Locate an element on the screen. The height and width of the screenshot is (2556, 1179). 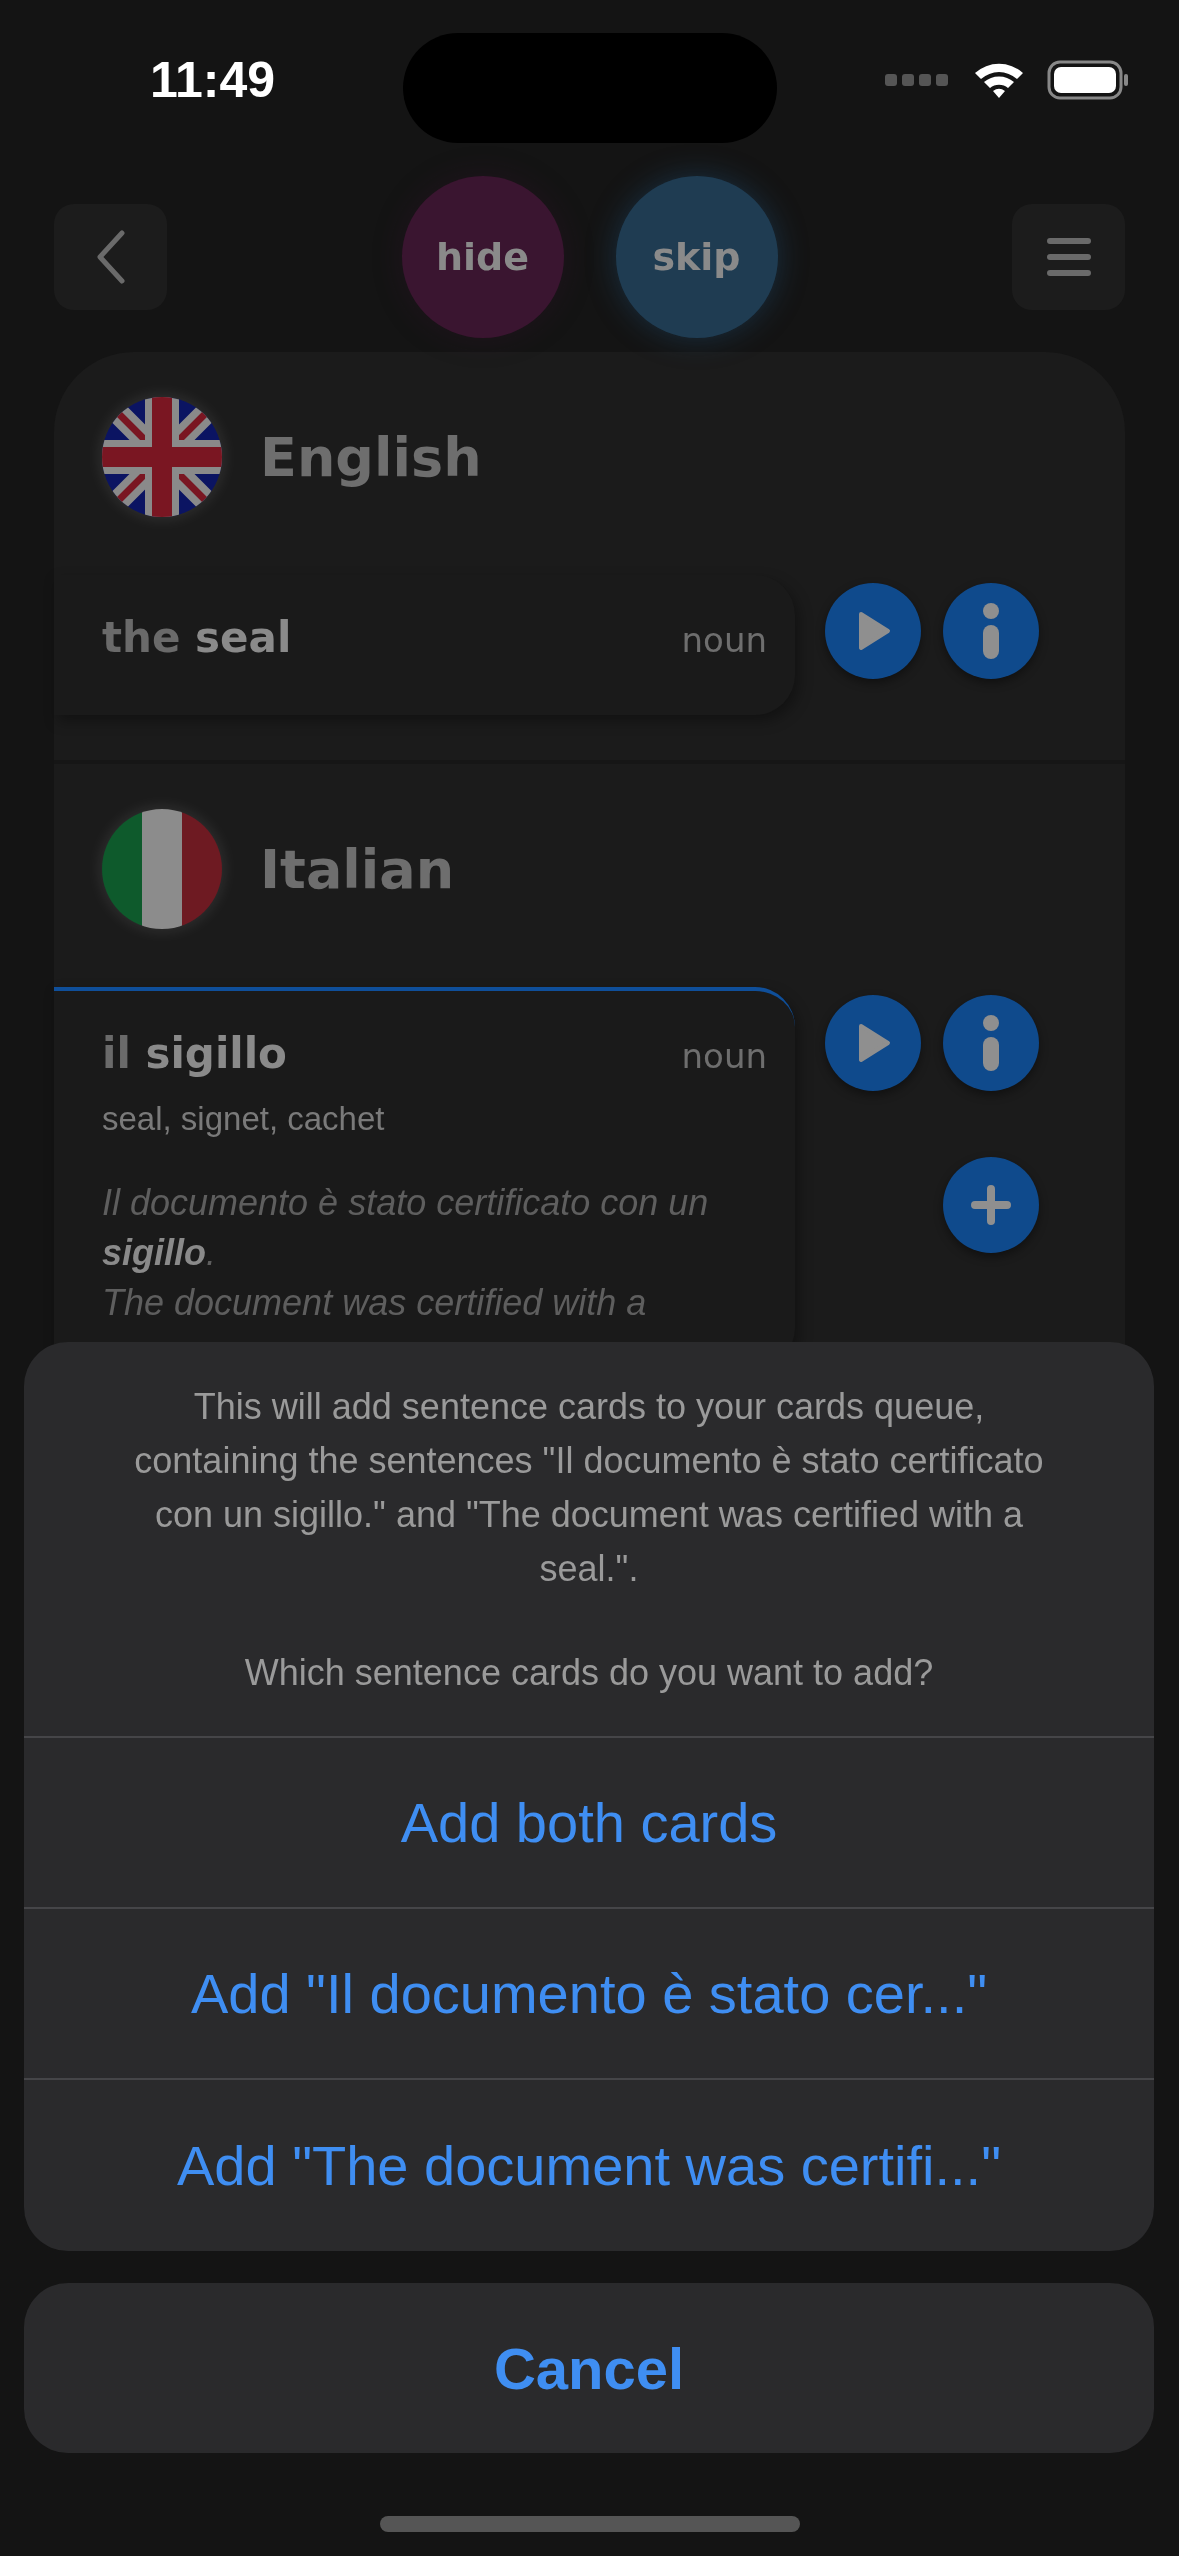
example-sentence: Il documento è stato certificato con un sigillo. is located at coordinates (406, 1228).